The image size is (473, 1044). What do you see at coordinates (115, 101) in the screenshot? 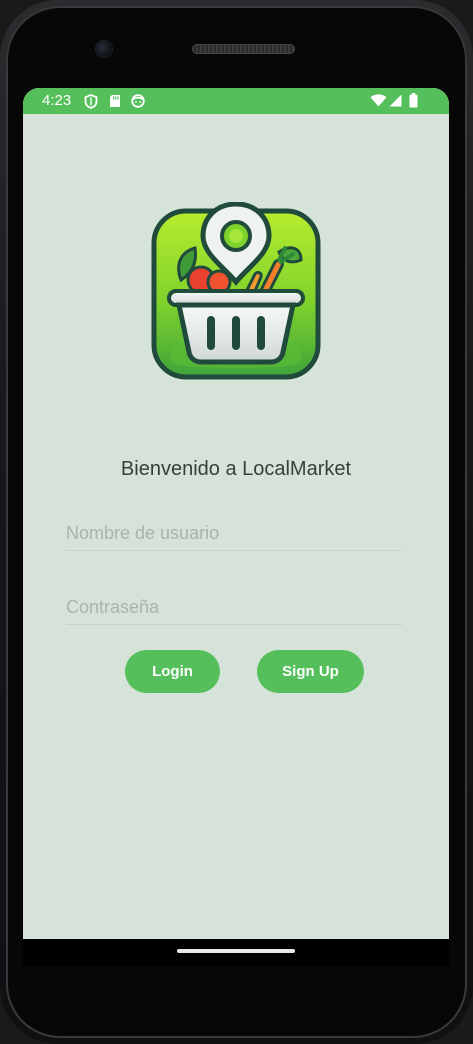
I see `sd-card-icon` at bounding box center [115, 101].